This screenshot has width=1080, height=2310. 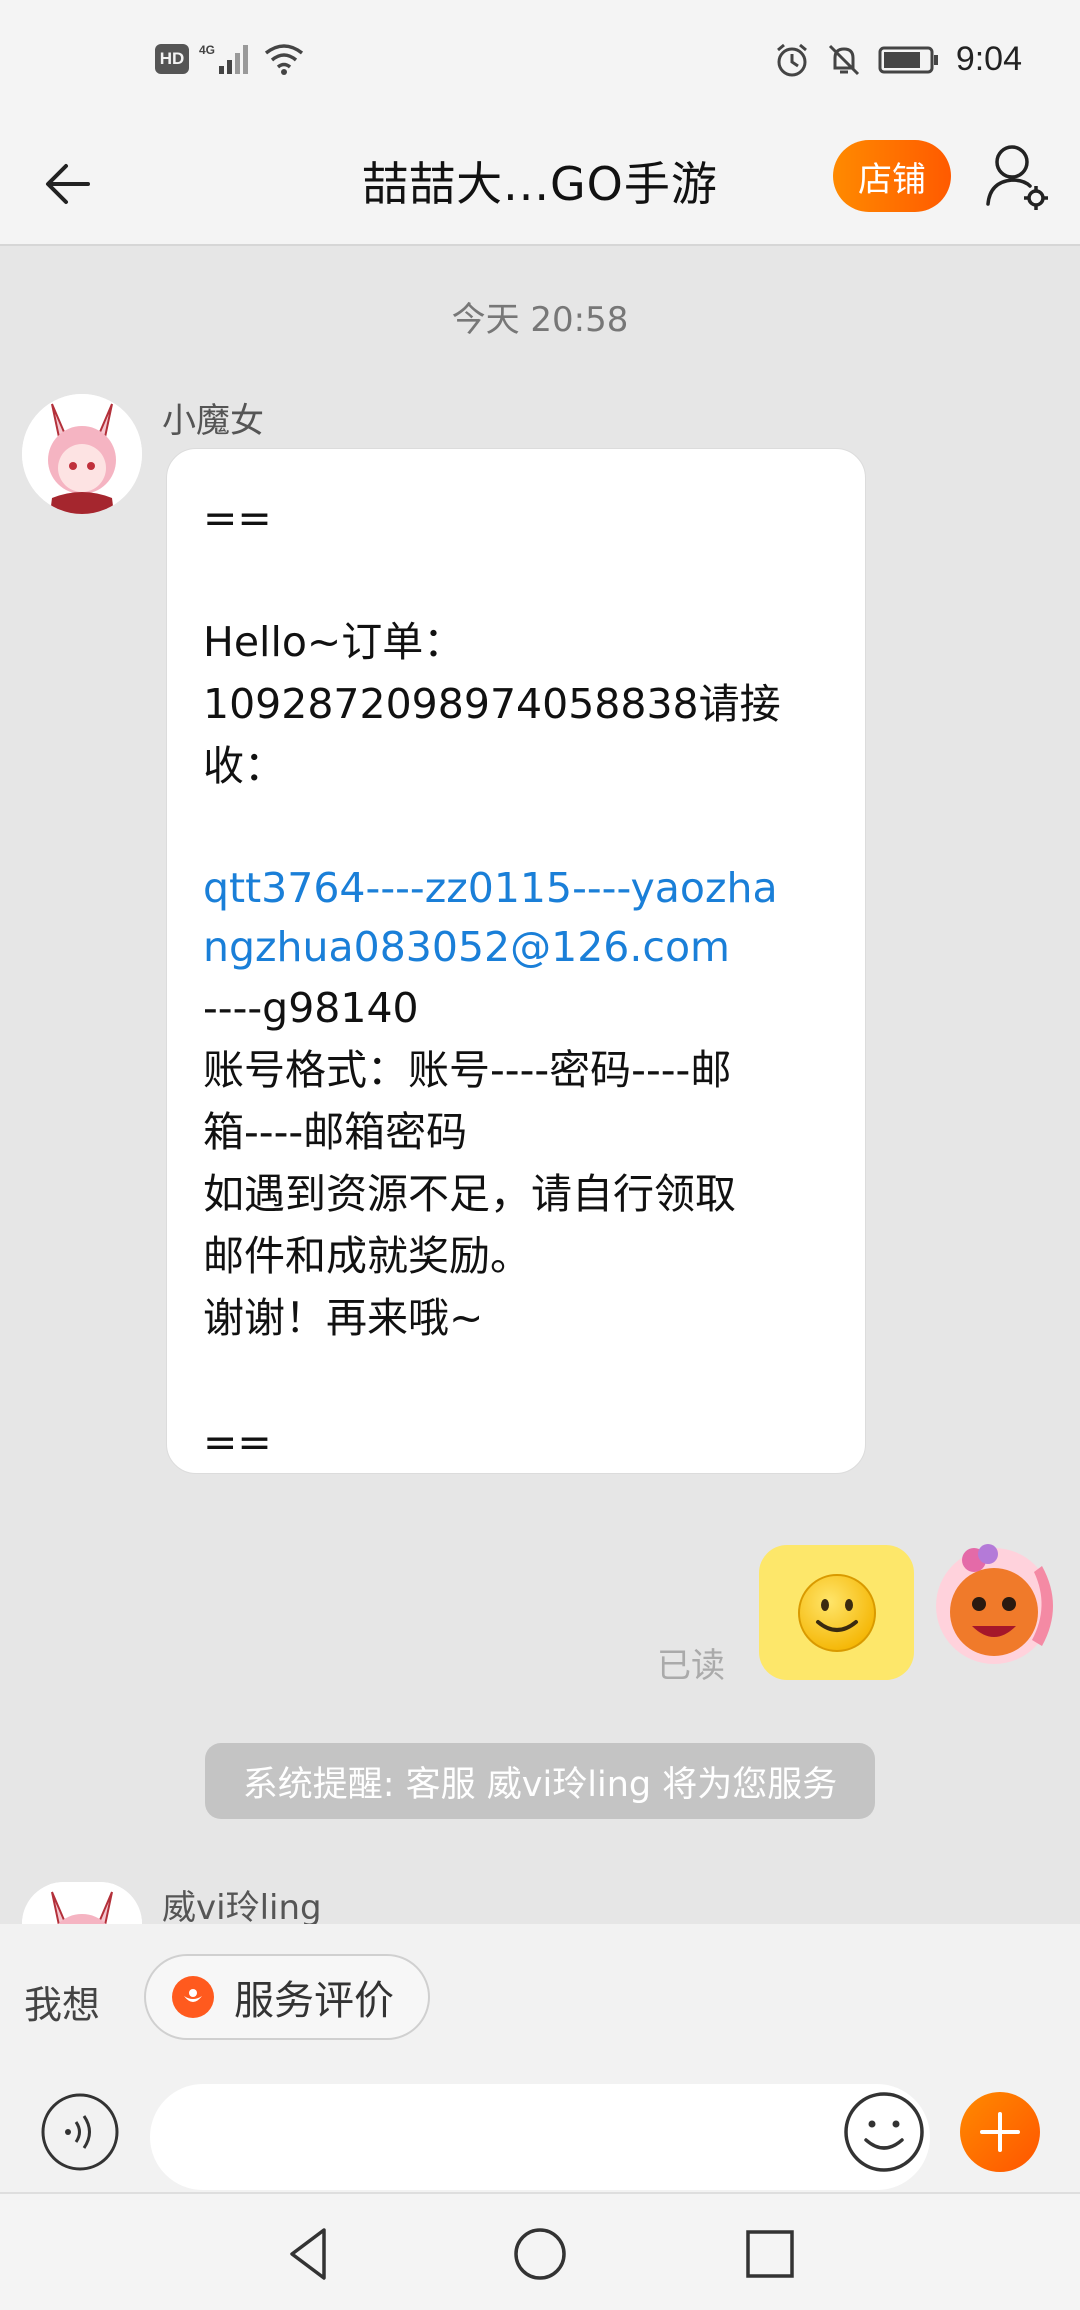 What do you see at coordinates (516, 888) in the screenshot?
I see `email-link: qtt3764----zz0115----yaozha` at bounding box center [516, 888].